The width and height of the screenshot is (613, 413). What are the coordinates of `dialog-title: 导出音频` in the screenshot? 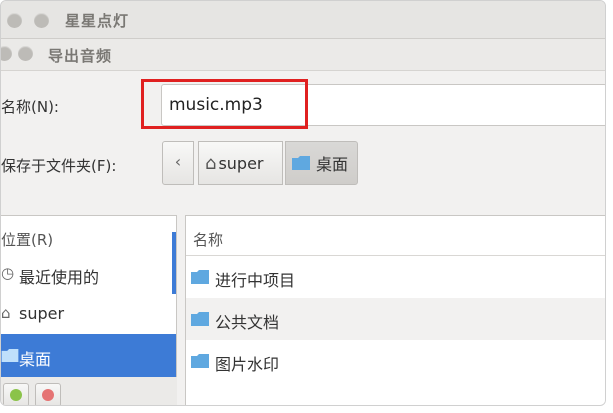 It's located at (80, 56).